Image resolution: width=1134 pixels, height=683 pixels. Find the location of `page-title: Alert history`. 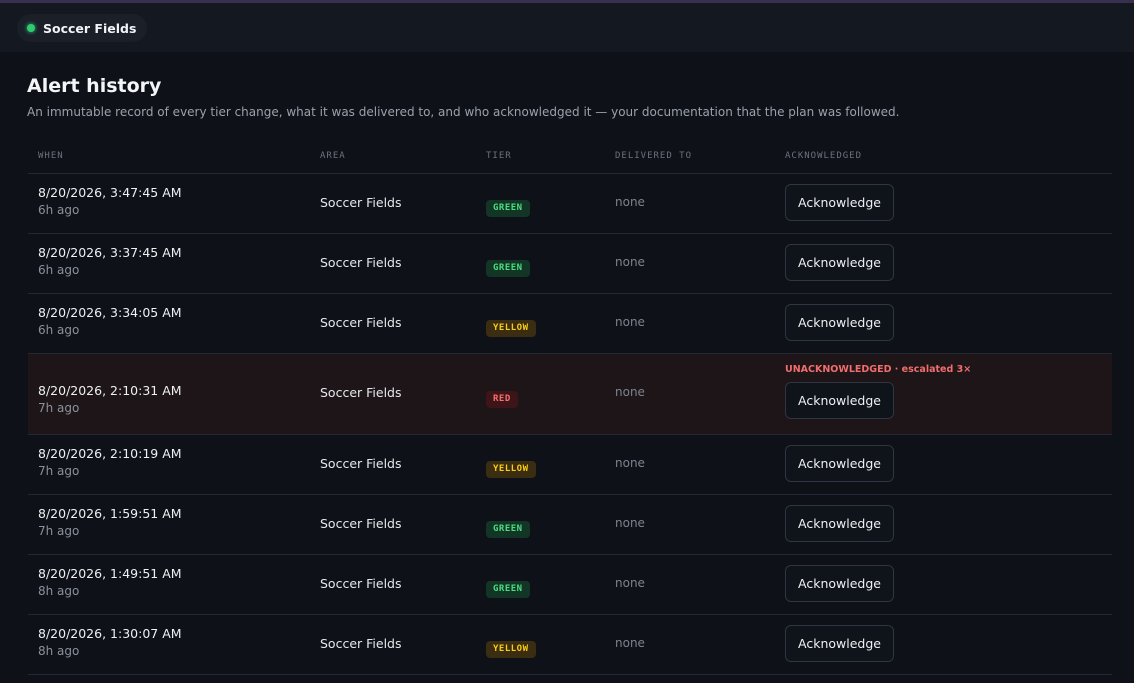

page-title: Alert history is located at coordinates (94, 86).